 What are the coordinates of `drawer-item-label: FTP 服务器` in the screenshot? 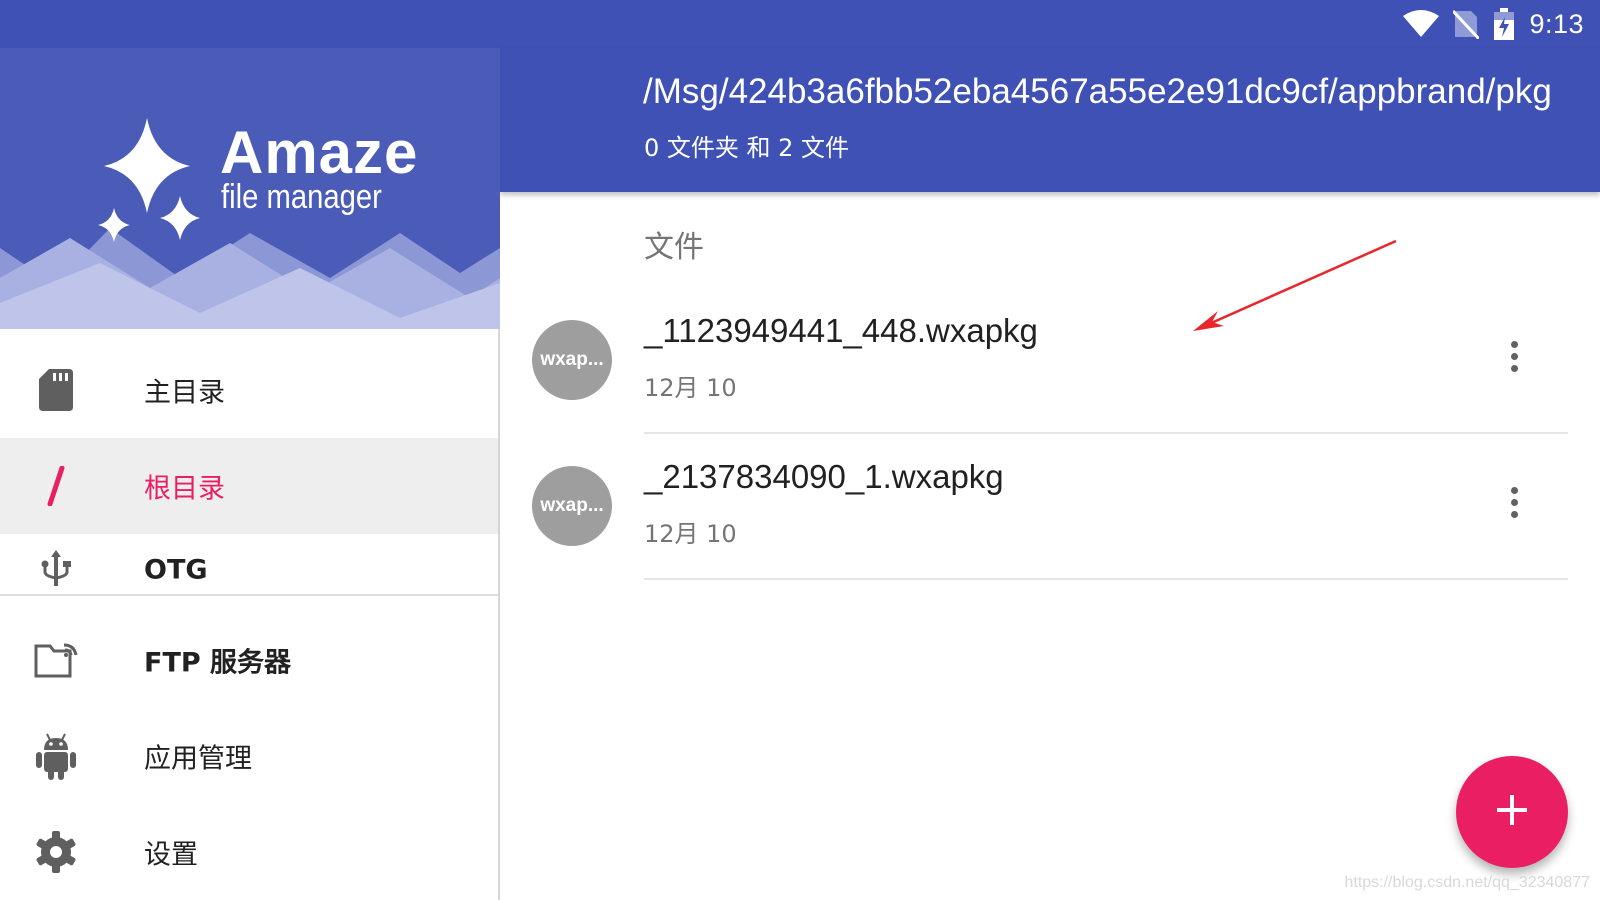 It's located at (218, 663).